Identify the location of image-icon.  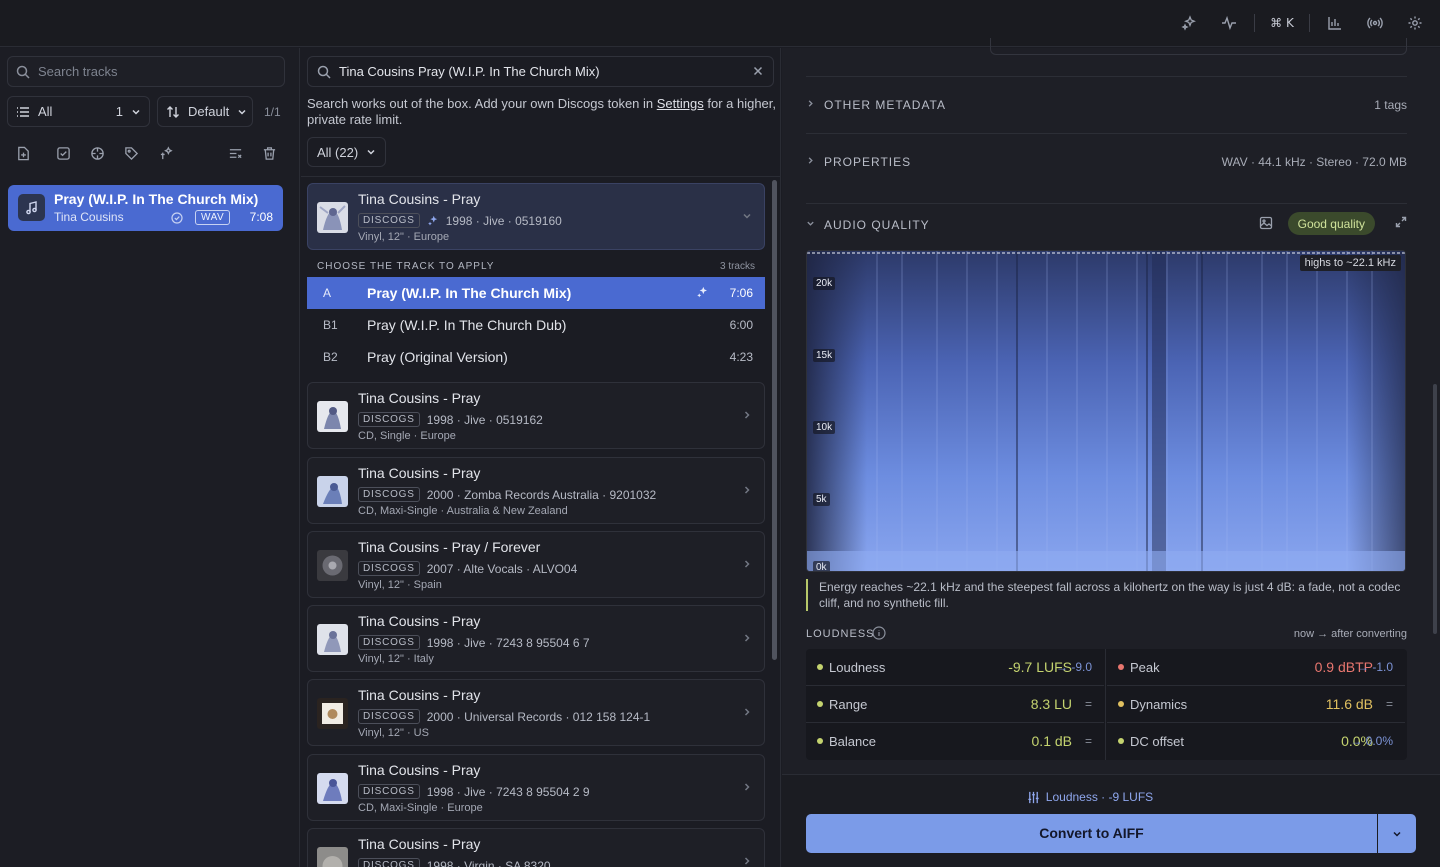
(1266, 223).